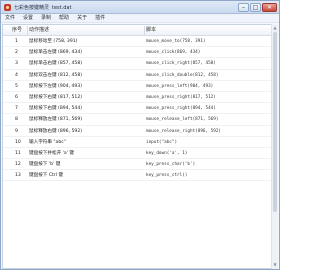 This screenshot has width=320, height=270. Describe the element at coordinates (39, 30) in the screenshot. I see `column-header-desc: 动作描述` at that location.